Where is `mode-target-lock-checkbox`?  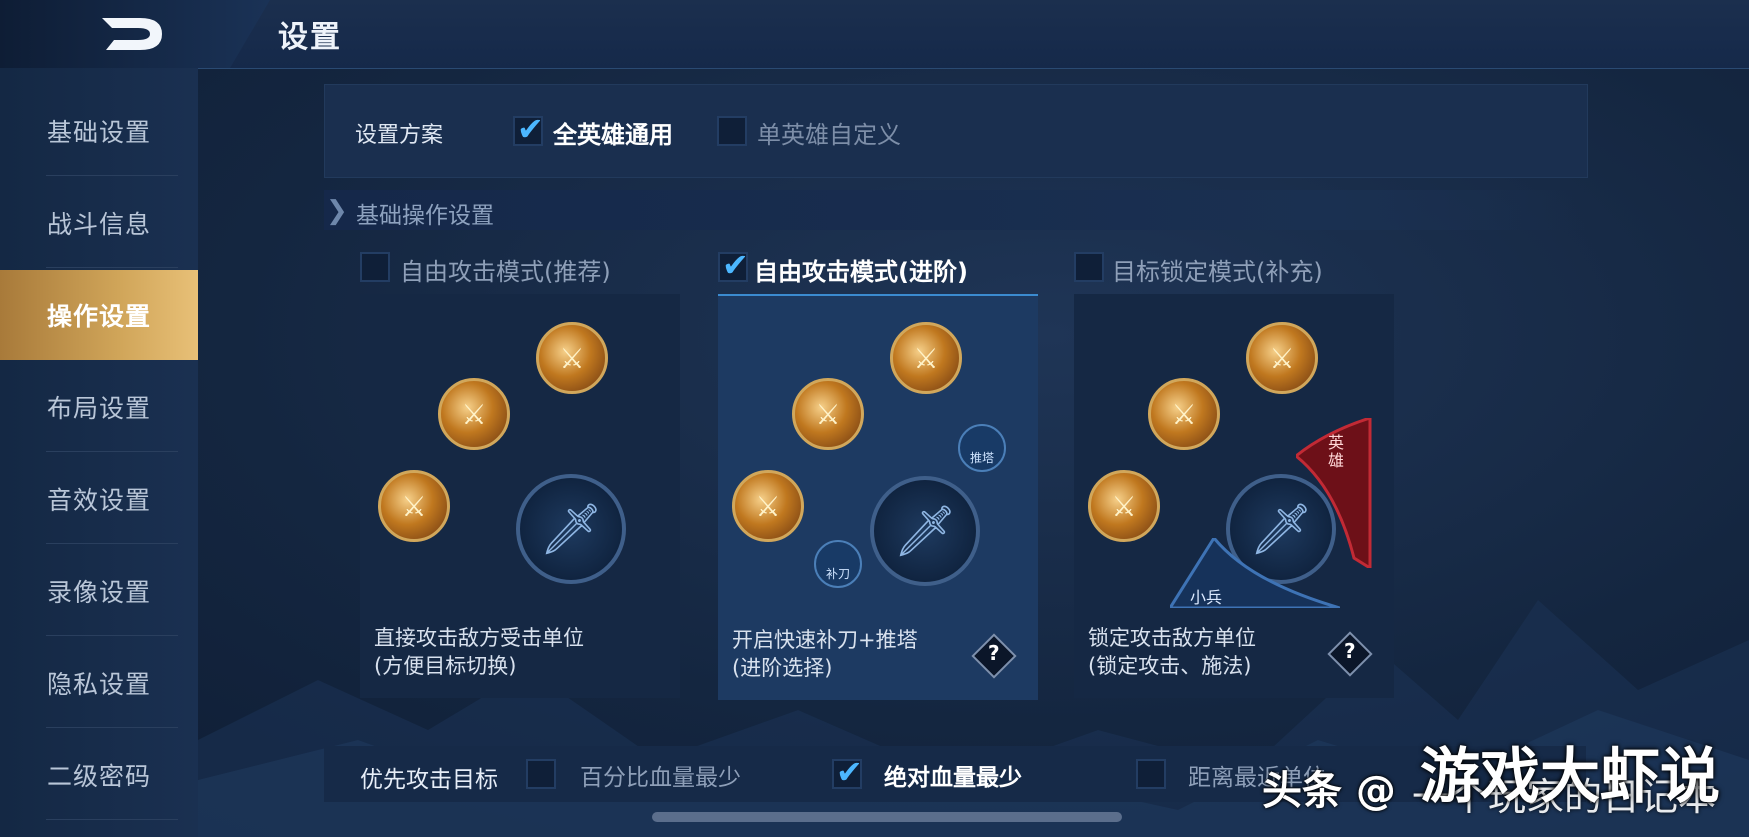
mode-target-lock-checkbox is located at coordinates (1089, 267).